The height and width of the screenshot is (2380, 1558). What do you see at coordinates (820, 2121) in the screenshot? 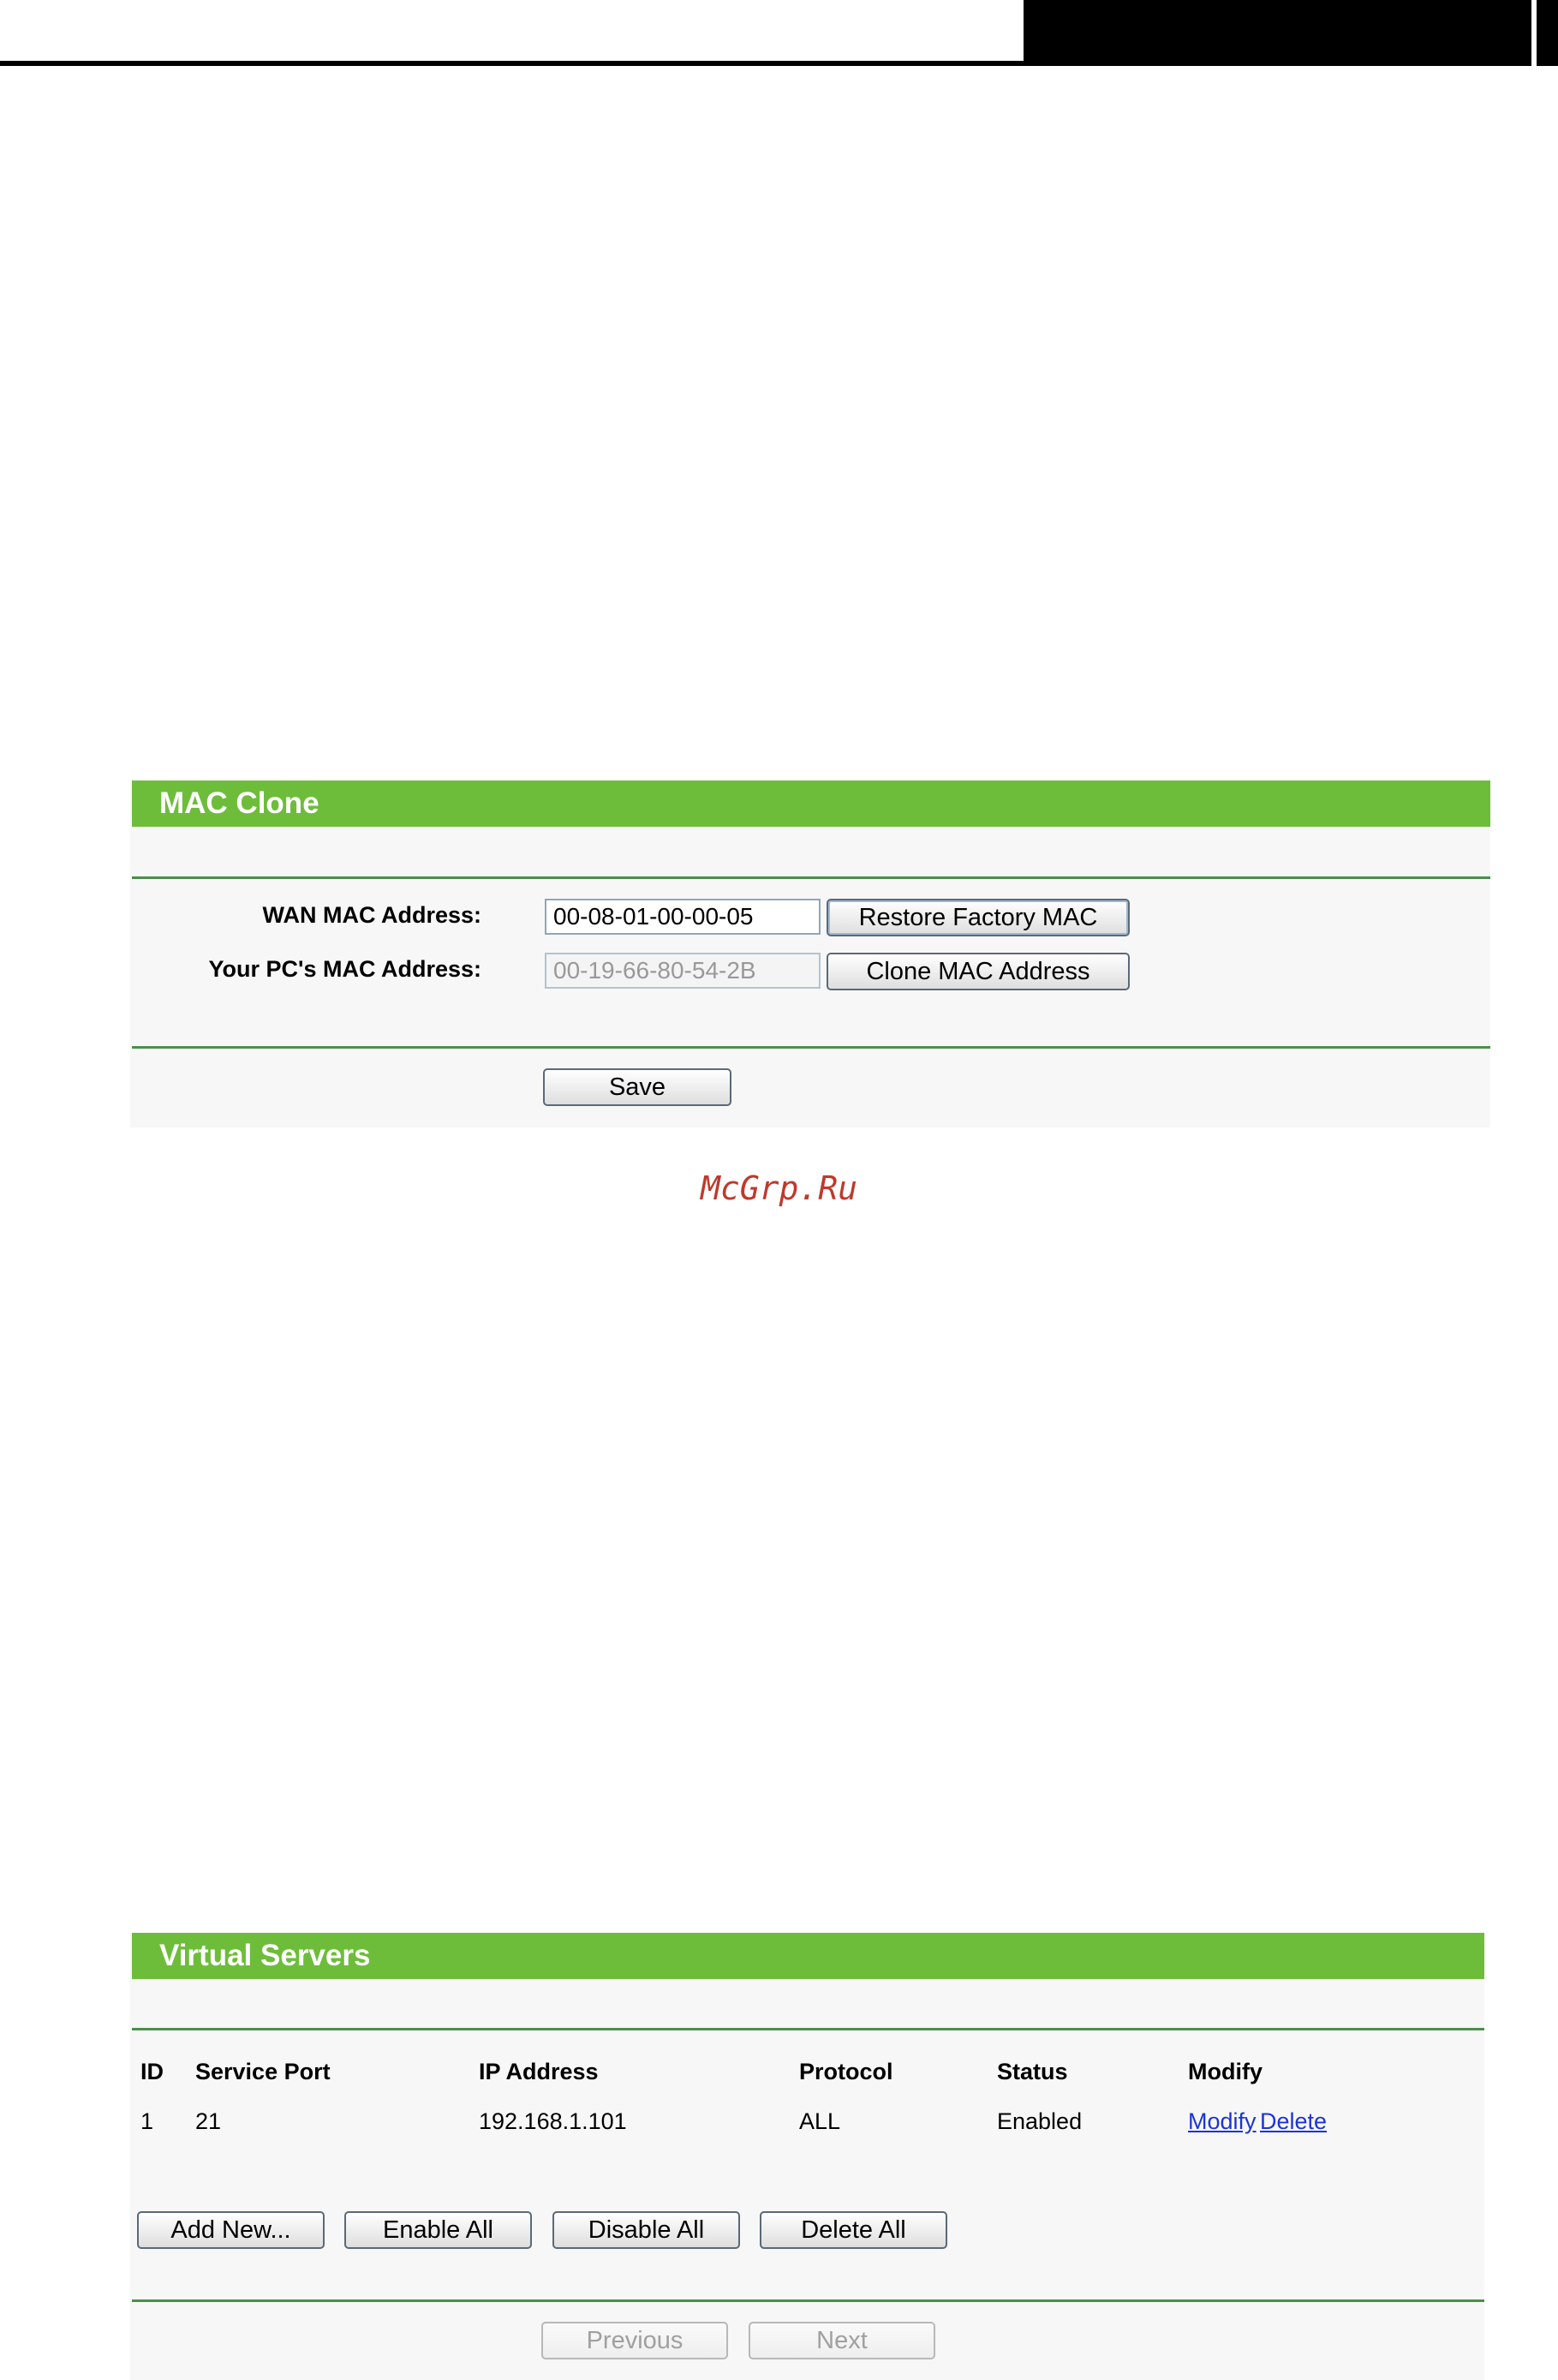
I see `row-protocol: ALL` at bounding box center [820, 2121].